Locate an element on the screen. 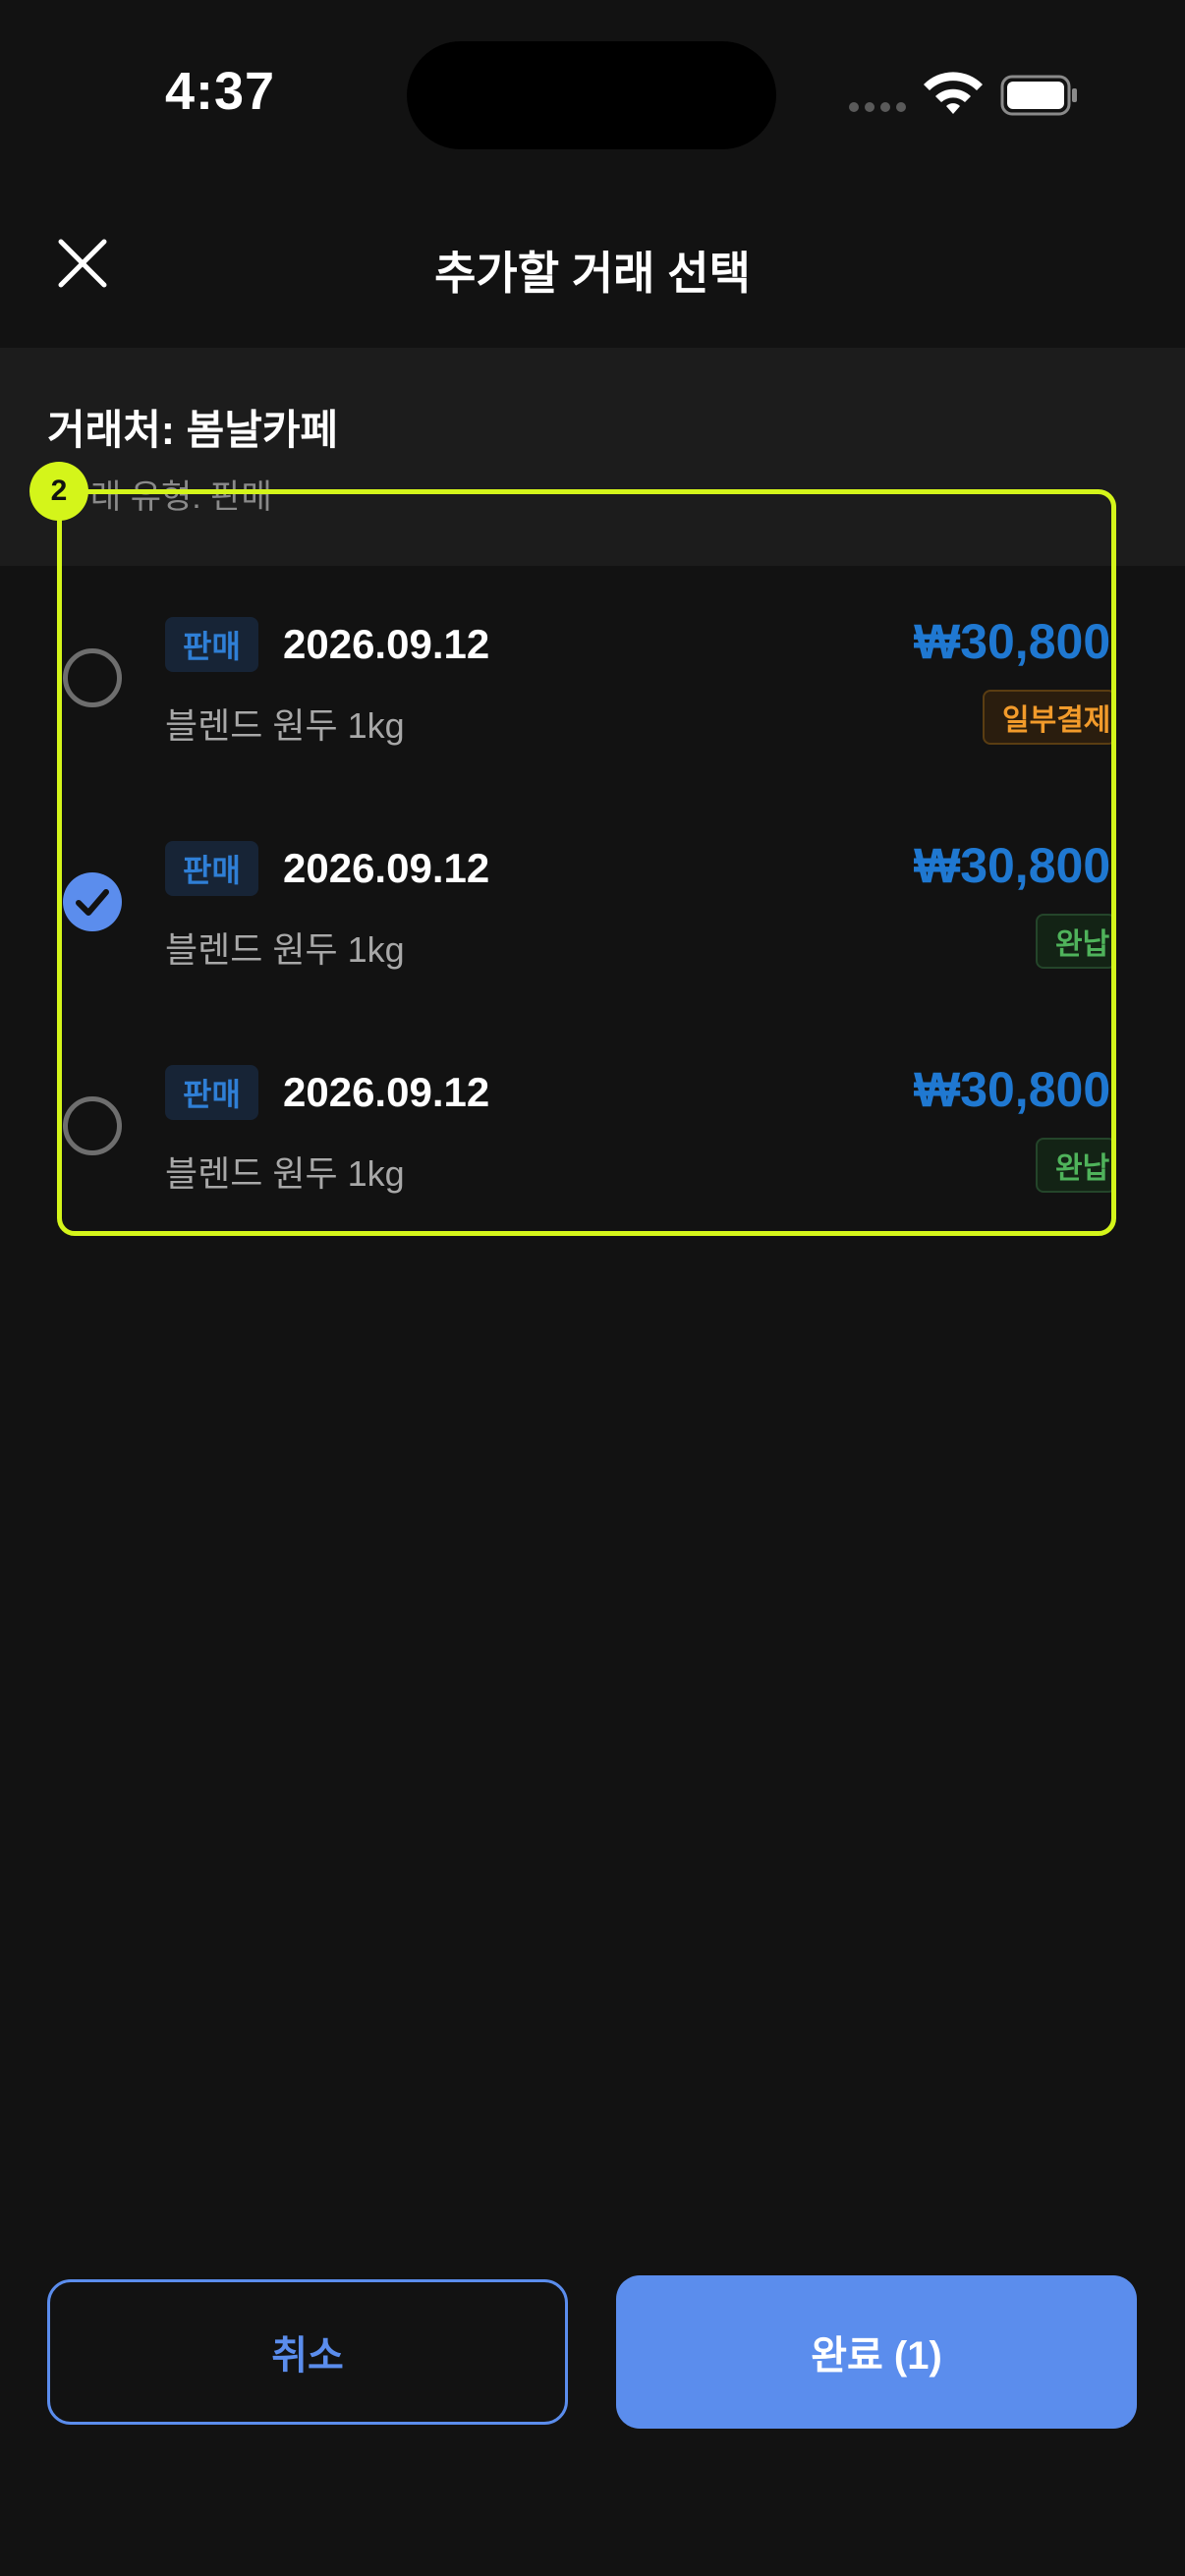 The image size is (1185, 2576). dynamic-island is located at coordinates (592, 95).